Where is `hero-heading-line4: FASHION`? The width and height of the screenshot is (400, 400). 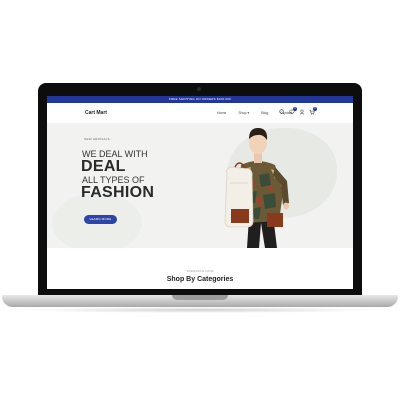
hero-heading-line4: FASHION is located at coordinates (118, 192).